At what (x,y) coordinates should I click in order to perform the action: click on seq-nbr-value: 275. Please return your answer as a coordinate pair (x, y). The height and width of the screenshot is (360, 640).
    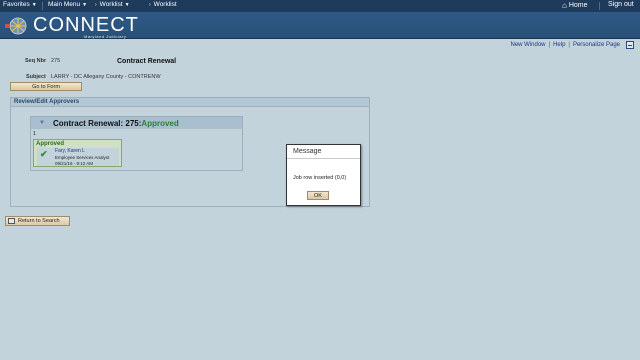
    Looking at the image, I should click on (56, 61).